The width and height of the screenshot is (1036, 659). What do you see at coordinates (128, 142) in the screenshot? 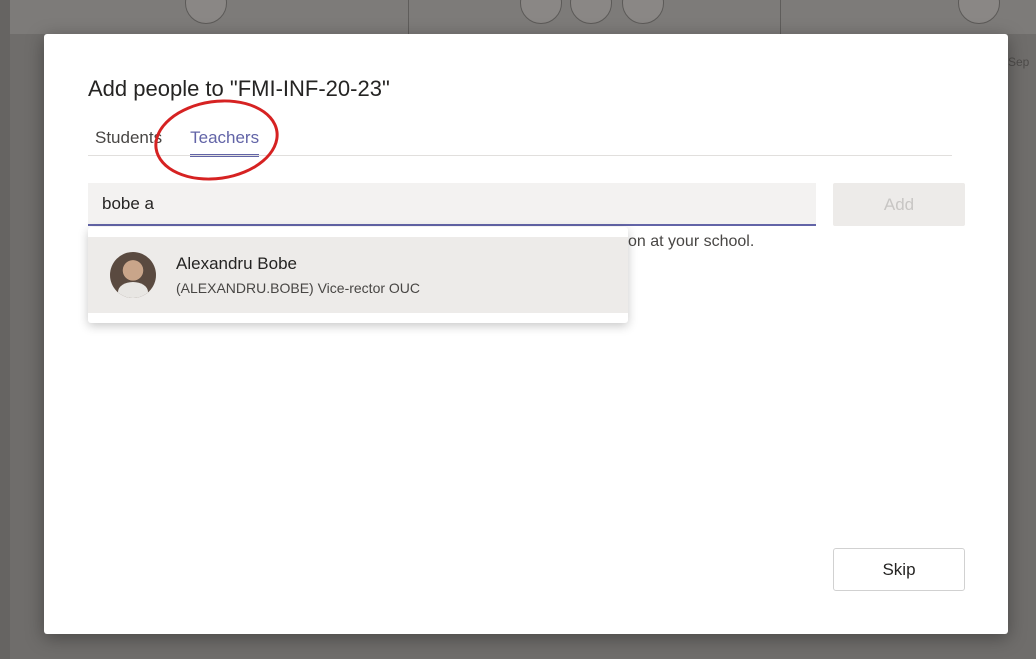
I see `tab-students: Students` at bounding box center [128, 142].